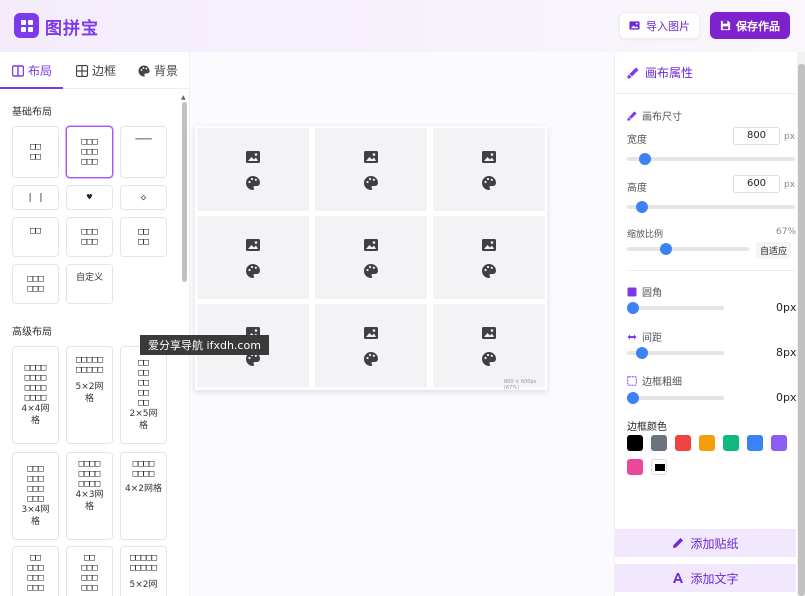 The image size is (805, 596). I want to click on layout-option-adv-7: □□ □□□ □□□ □□□, so click(35, 571).